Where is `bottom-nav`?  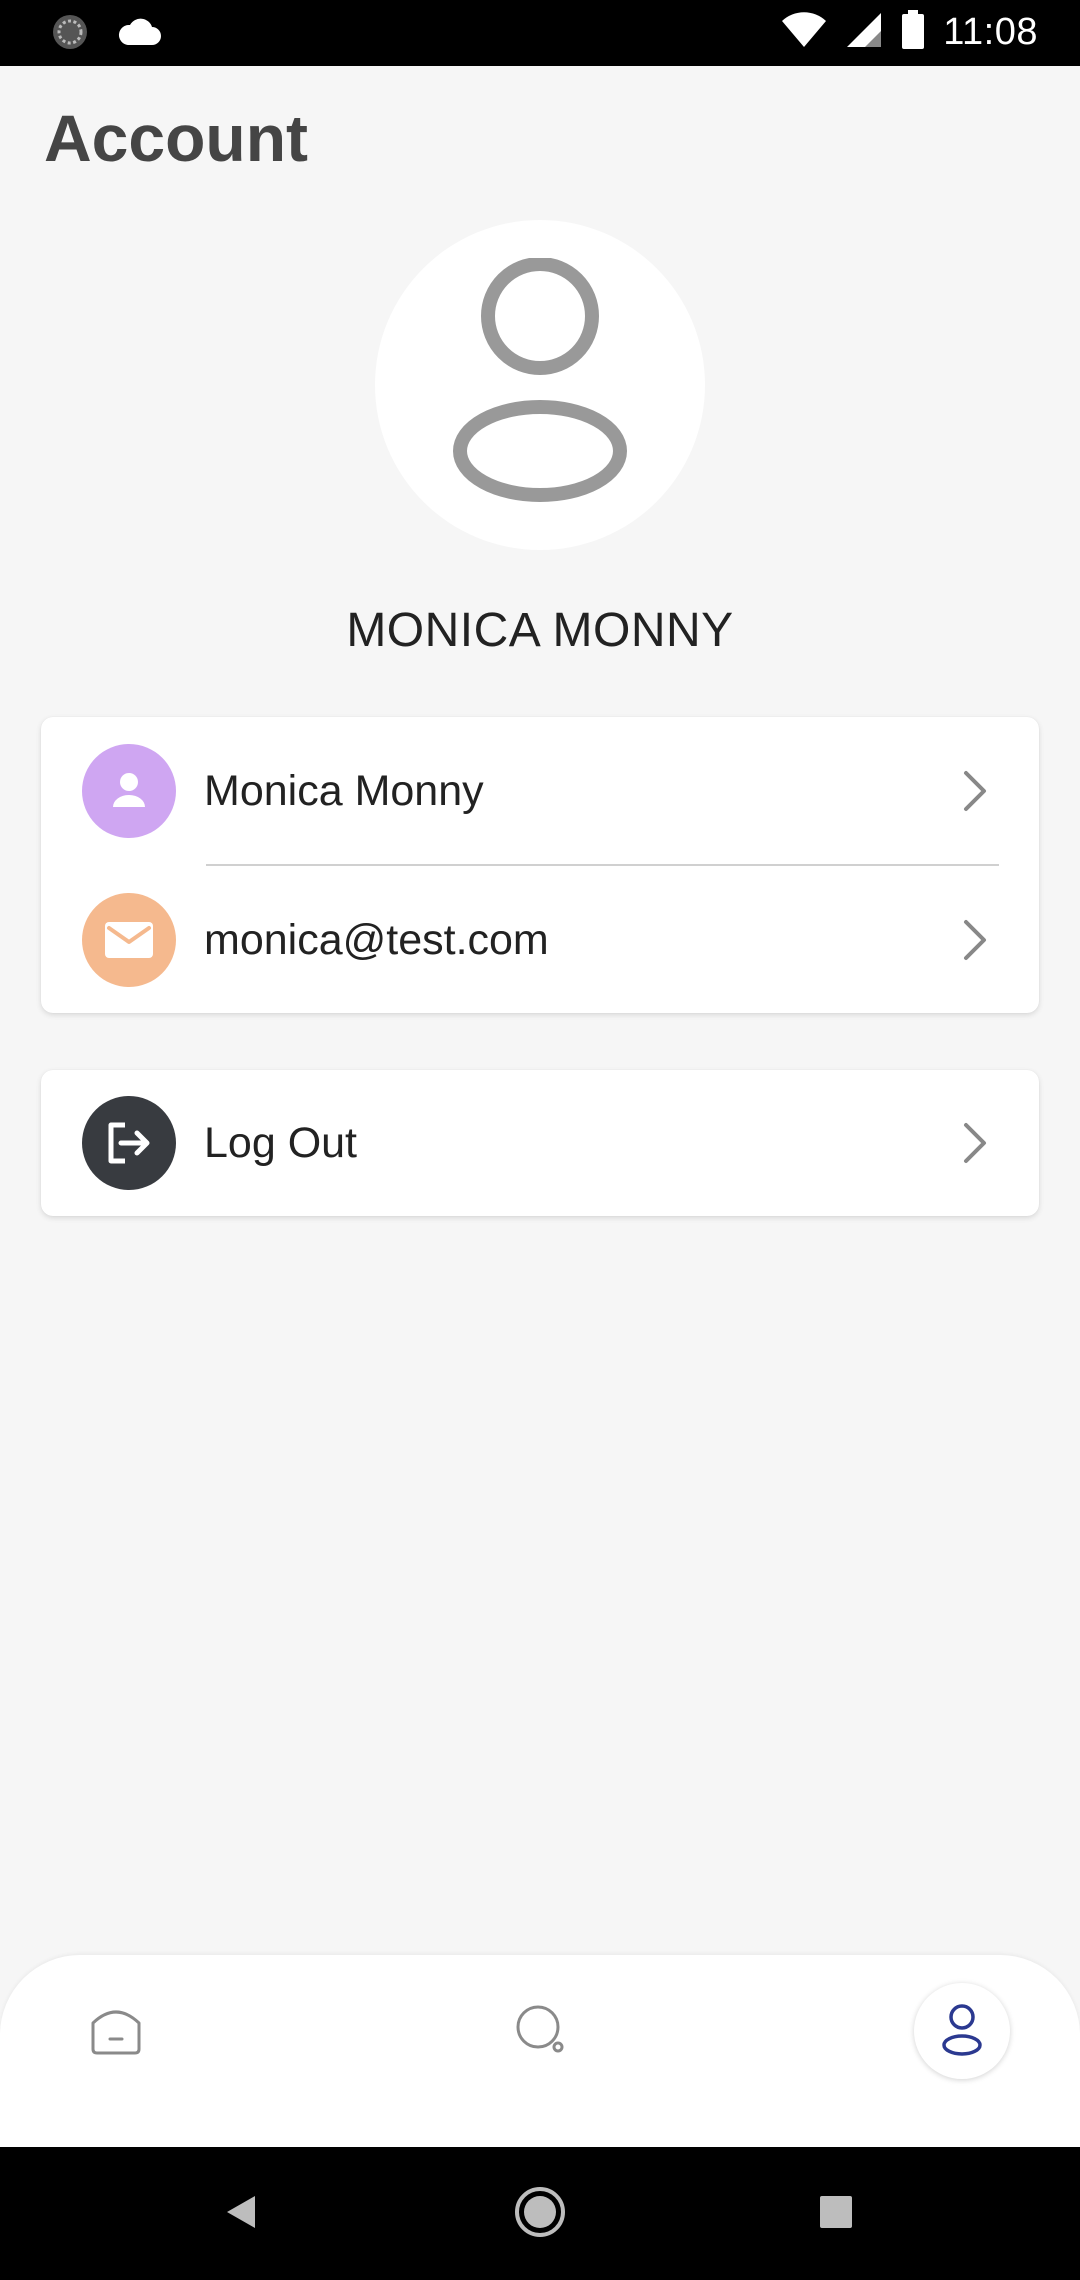 bottom-nav is located at coordinates (540, 2051).